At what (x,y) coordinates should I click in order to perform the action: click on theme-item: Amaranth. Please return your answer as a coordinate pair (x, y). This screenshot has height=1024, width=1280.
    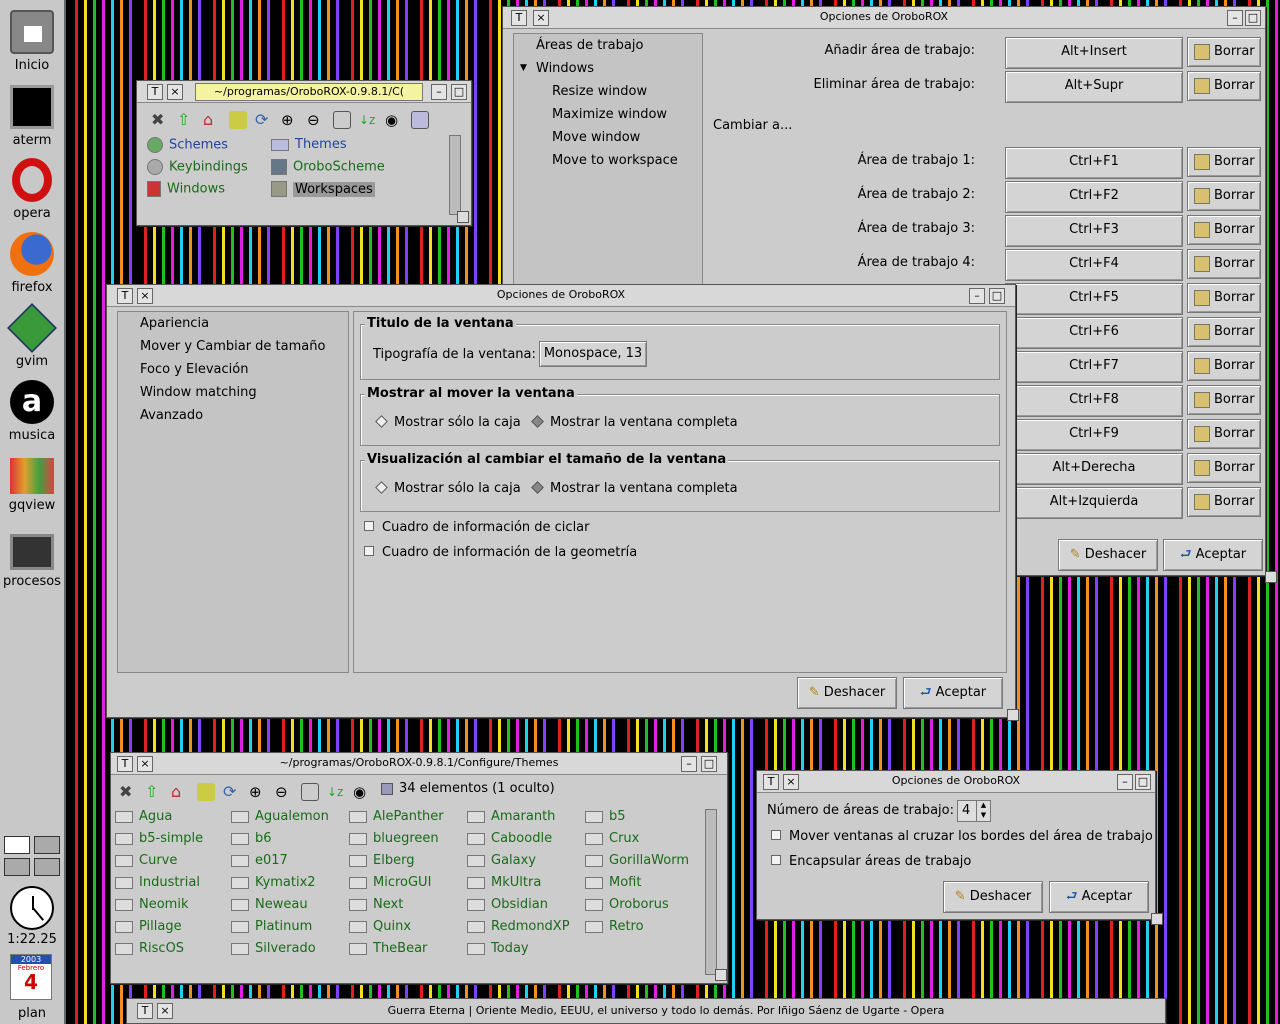
    Looking at the image, I should click on (511, 816).